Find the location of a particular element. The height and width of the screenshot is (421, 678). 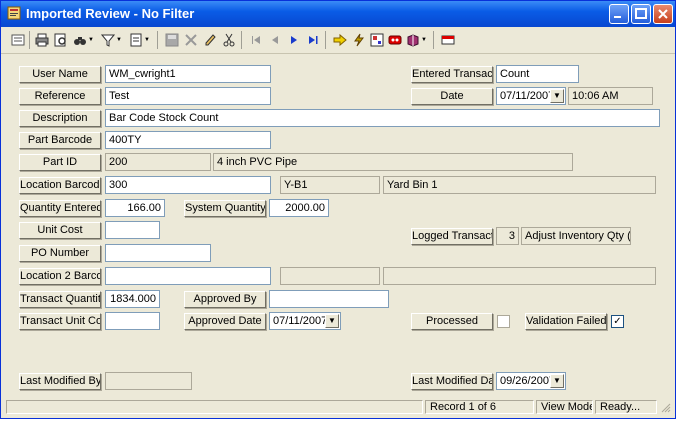

approved-by-field is located at coordinates (329, 299).